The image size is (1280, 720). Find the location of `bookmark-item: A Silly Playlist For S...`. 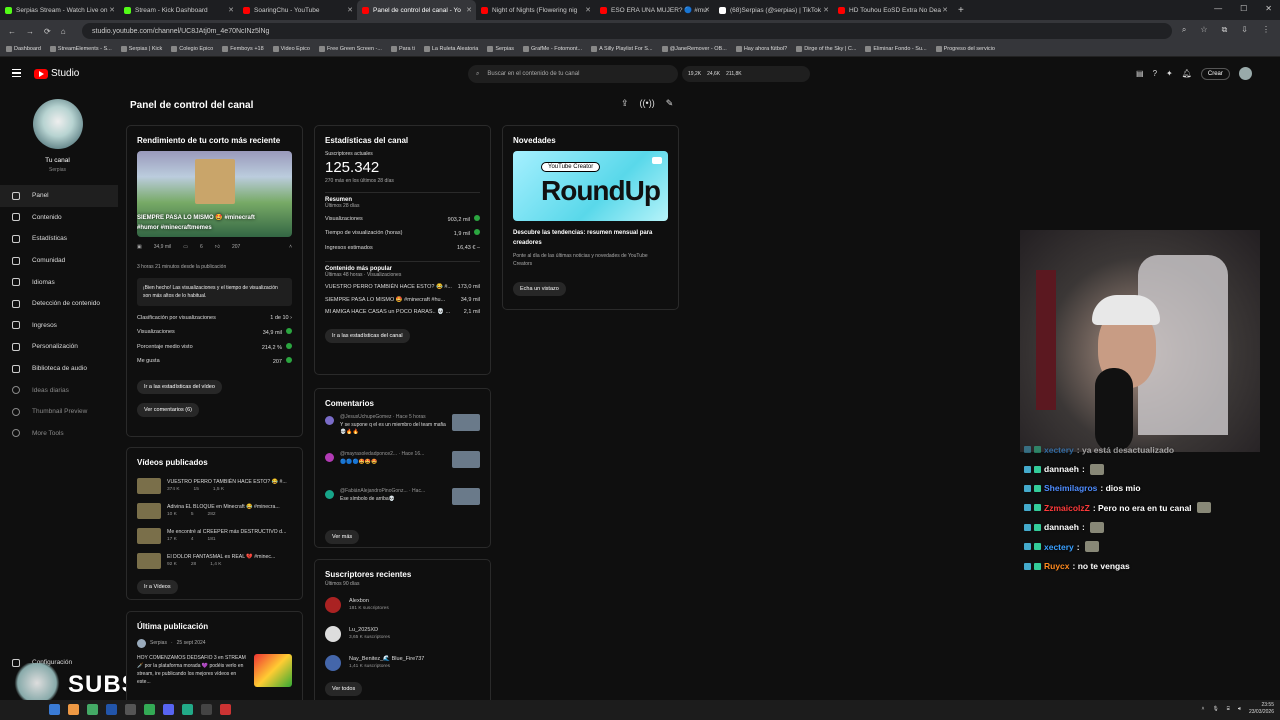

bookmark-item: A Silly Playlist For S... is located at coordinates (622, 49).